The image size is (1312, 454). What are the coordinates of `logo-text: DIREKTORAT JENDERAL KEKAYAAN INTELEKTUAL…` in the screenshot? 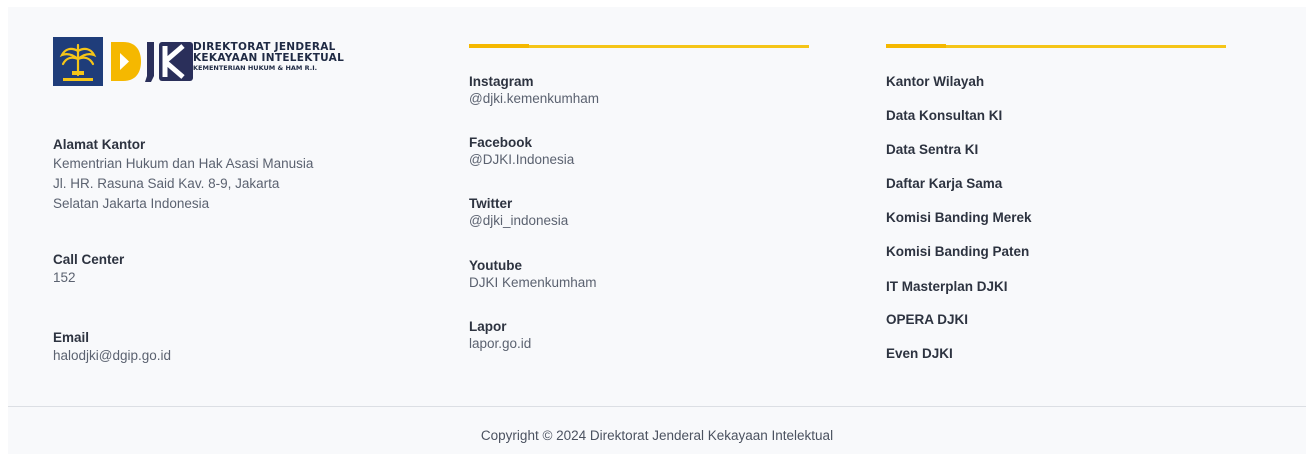 It's located at (268, 57).